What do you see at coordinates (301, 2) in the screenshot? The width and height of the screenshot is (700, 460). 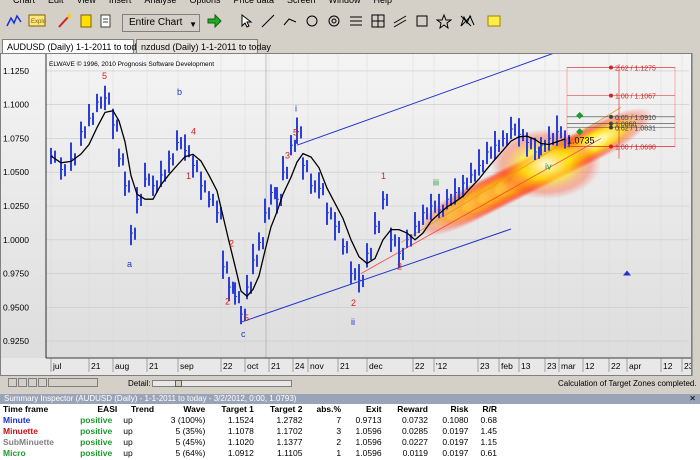 I see `menu-item-screen: Screen` at bounding box center [301, 2].